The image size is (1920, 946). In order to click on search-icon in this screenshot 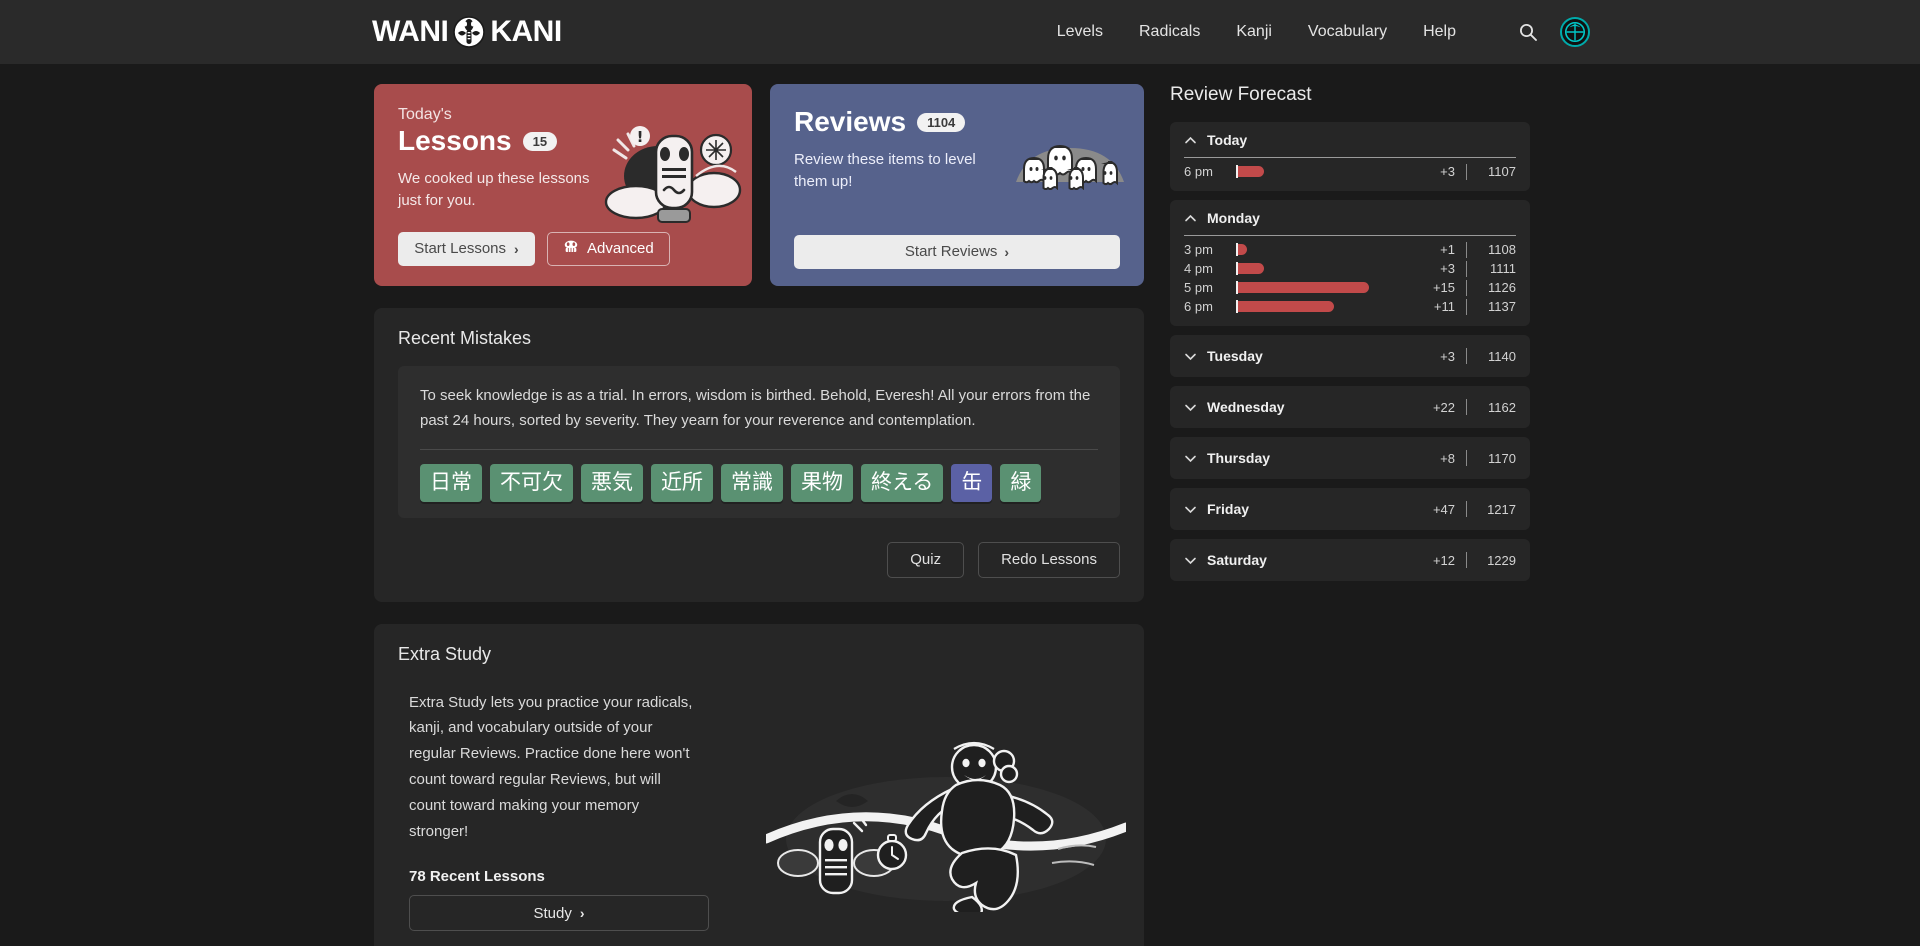, I will do `click(1528, 32)`.